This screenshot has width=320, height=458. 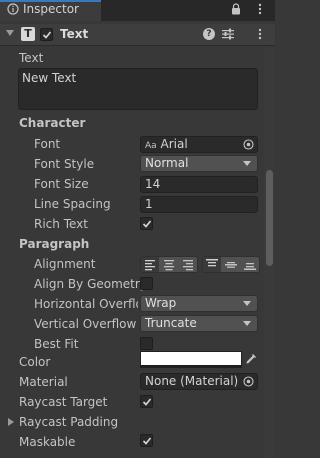 I want to click on align-center-button, so click(x=169, y=264).